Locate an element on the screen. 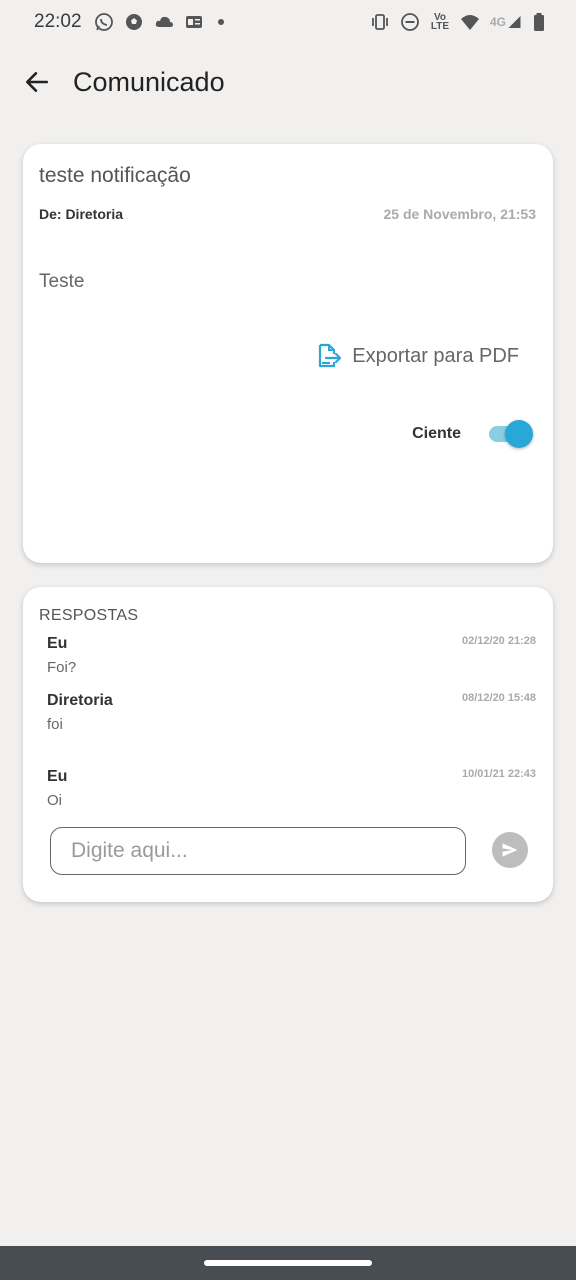  toggle-thumb is located at coordinates (519, 434).